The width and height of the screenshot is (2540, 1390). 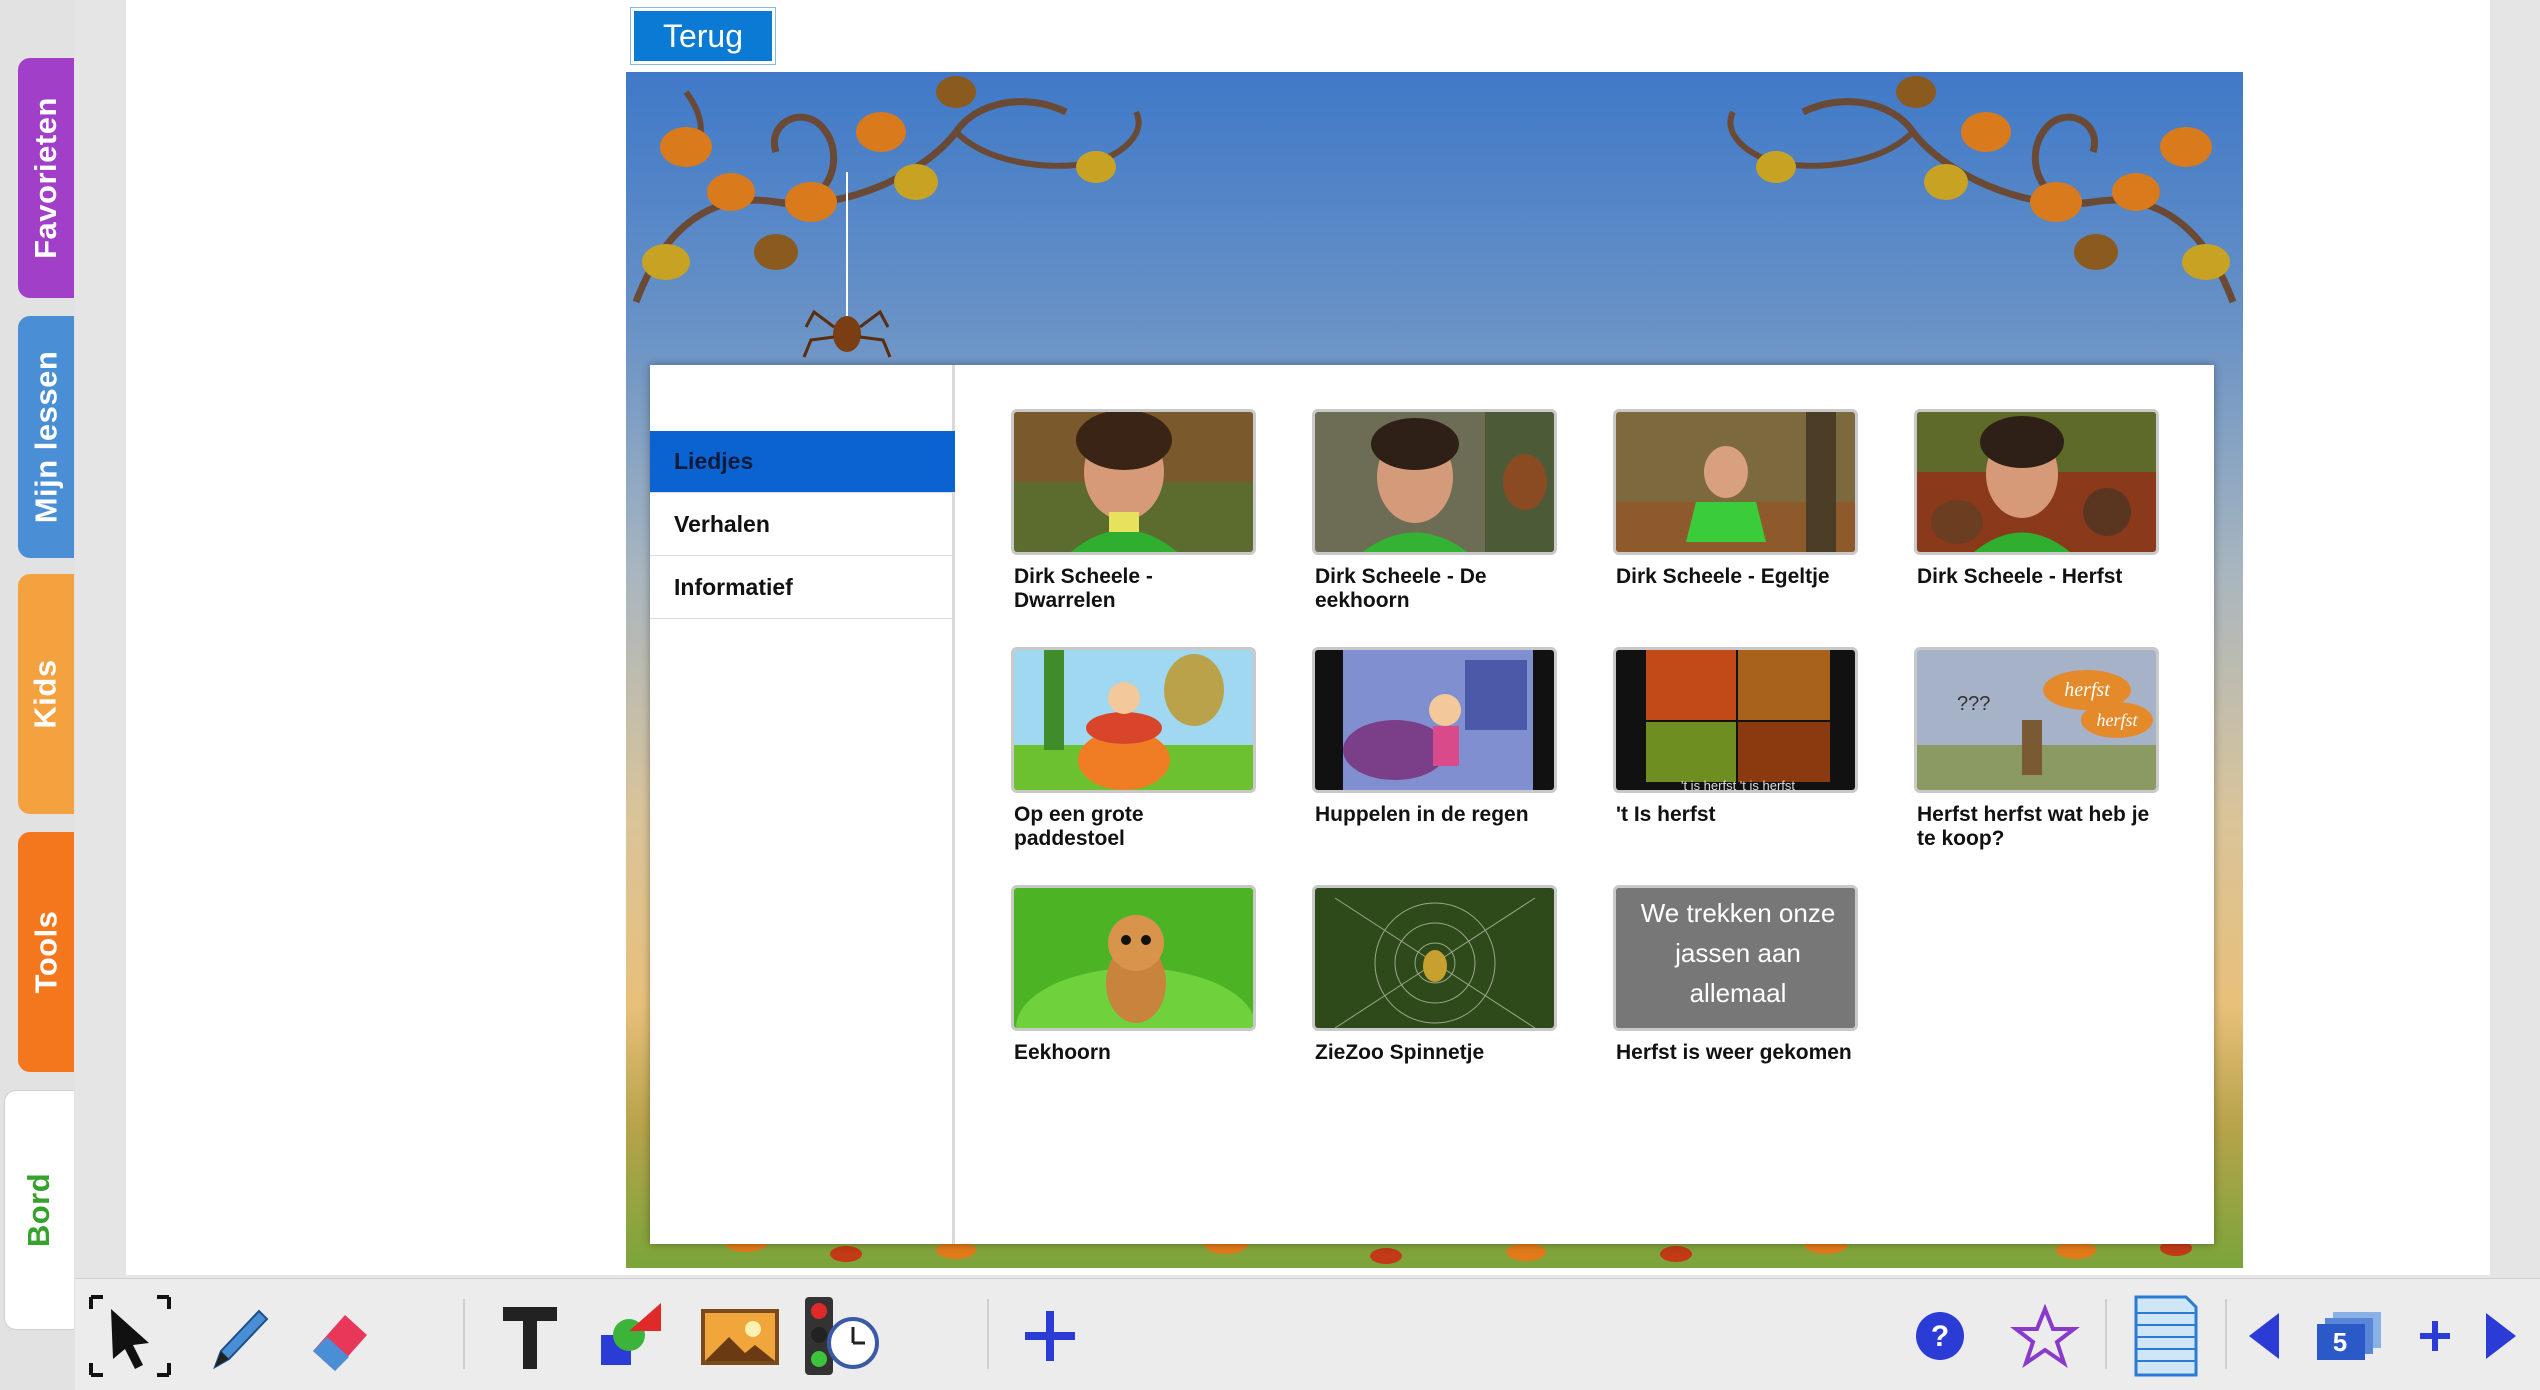 I want to click on next-page-icon, so click(x=2500, y=1336).